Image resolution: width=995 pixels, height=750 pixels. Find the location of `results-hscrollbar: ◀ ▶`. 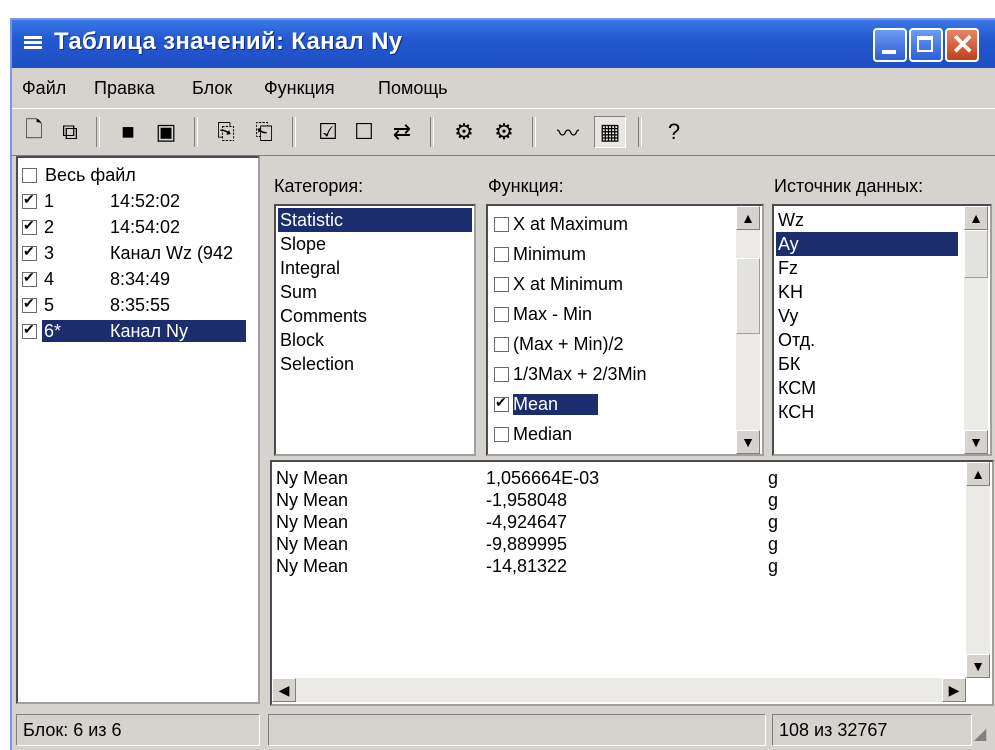

results-hscrollbar: ◀ ▶ is located at coordinates (619, 690).